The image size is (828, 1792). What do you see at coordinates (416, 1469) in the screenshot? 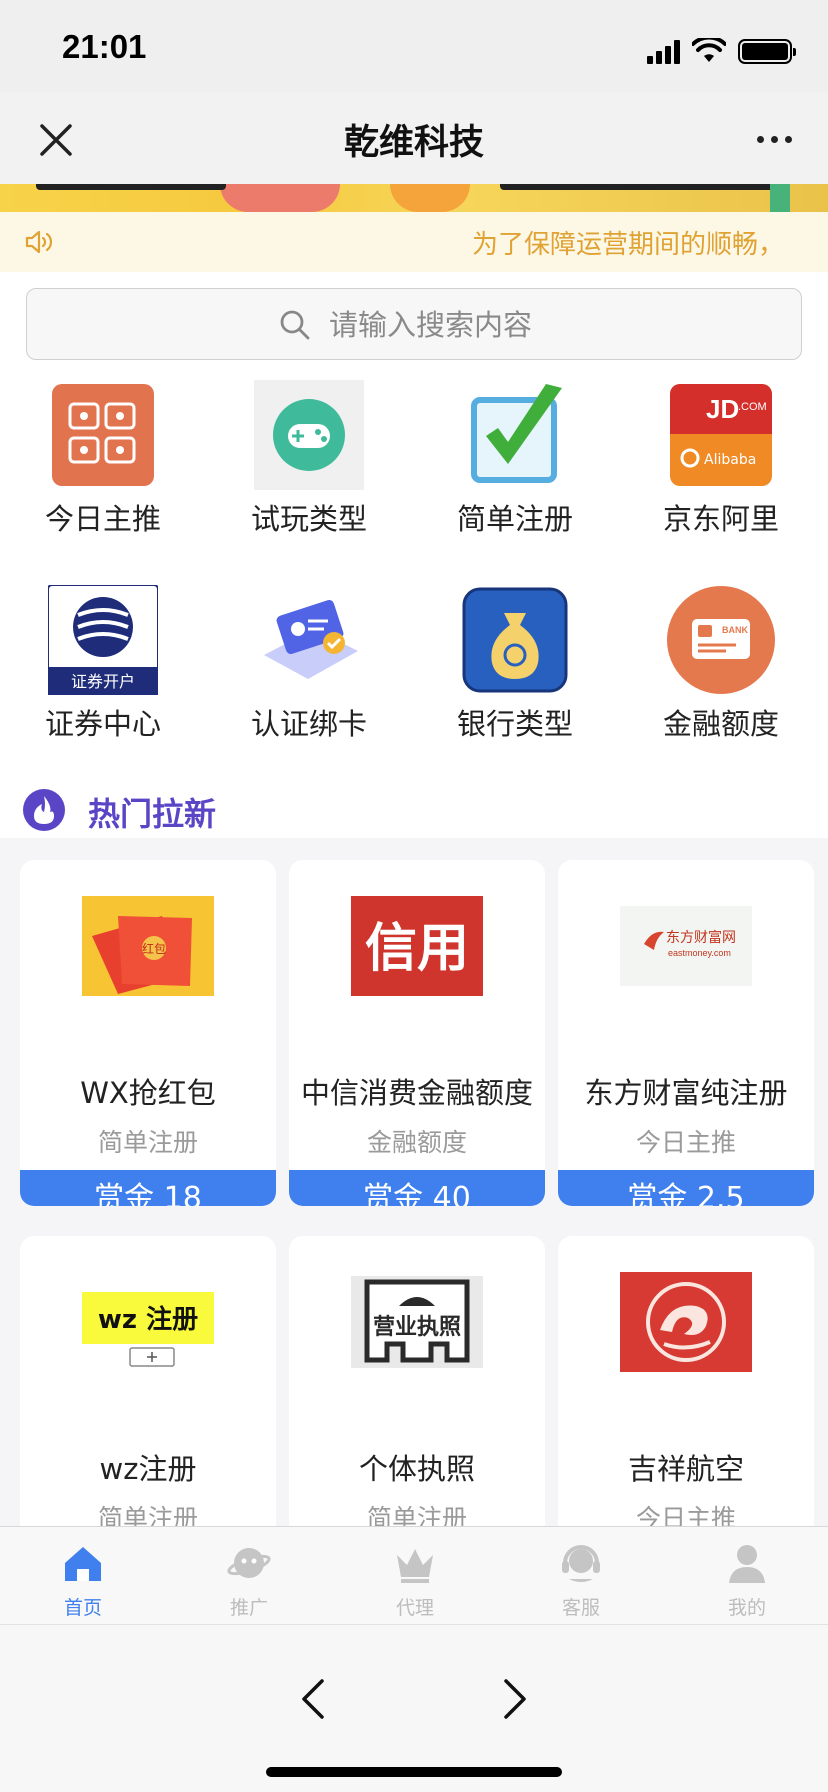
I see `product-name: 个体执照` at bounding box center [416, 1469].